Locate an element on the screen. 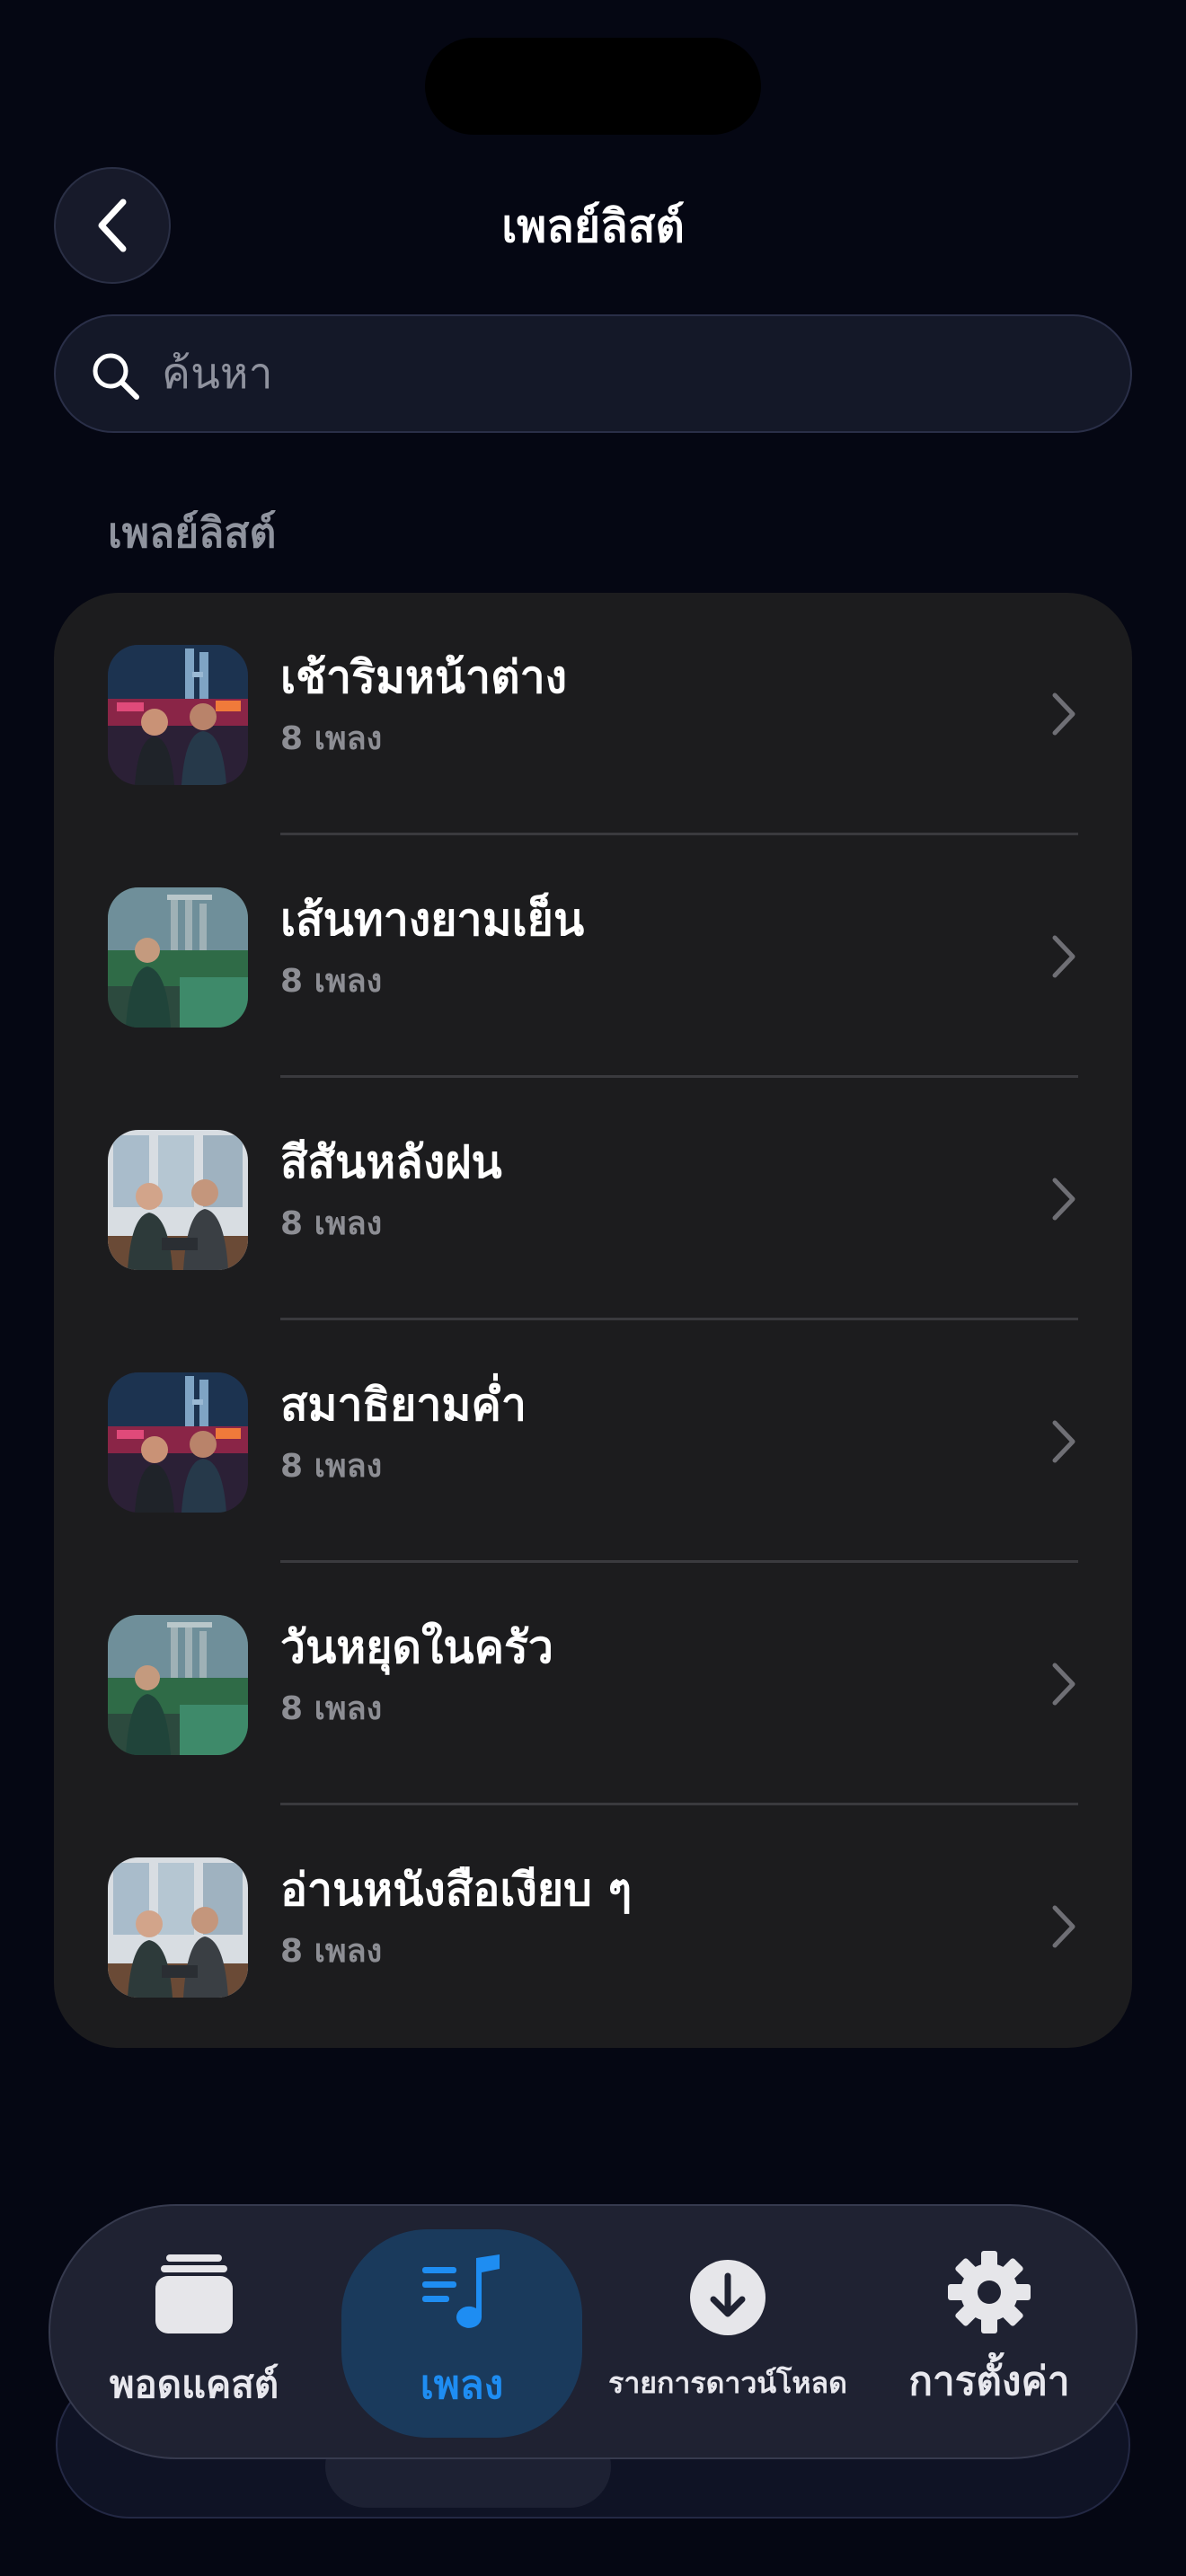 The image size is (1186, 2576). dynamic-island is located at coordinates (593, 86).